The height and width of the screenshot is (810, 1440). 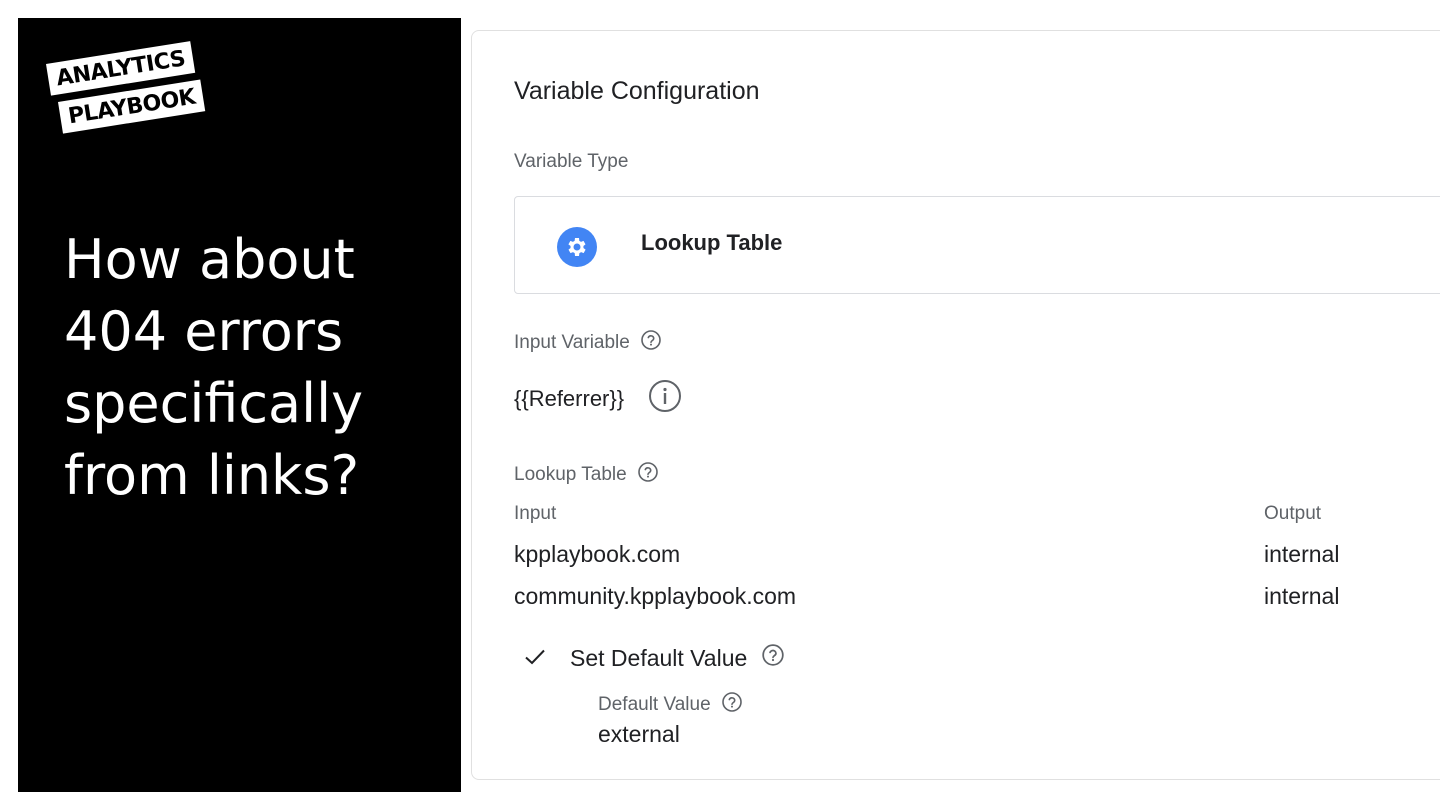 What do you see at coordinates (569, 398) in the screenshot?
I see `input-variable-value: {{Referrer}}` at bounding box center [569, 398].